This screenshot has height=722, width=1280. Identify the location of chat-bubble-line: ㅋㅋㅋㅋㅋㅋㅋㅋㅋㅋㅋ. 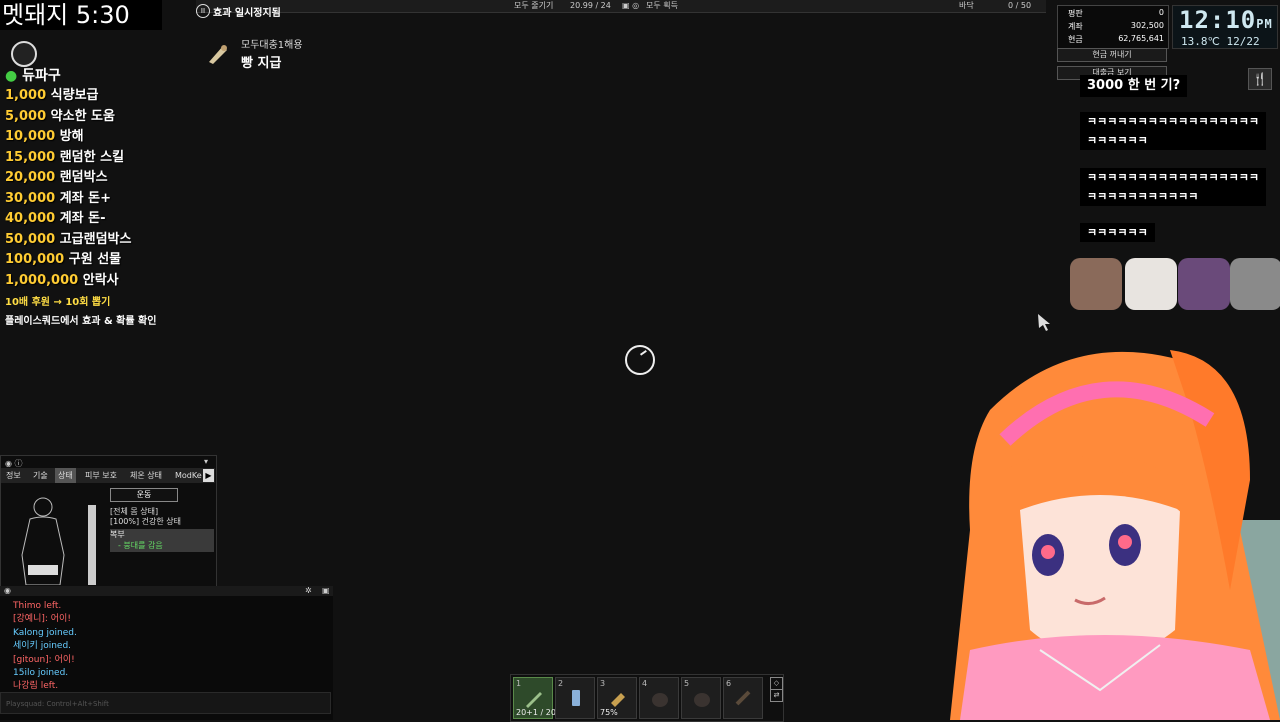
(1143, 196).